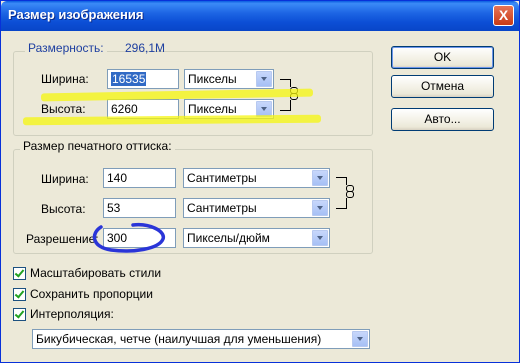  What do you see at coordinates (97, 146) in the screenshot?
I see `print-size-title: Размер печатного оттиска:` at bounding box center [97, 146].